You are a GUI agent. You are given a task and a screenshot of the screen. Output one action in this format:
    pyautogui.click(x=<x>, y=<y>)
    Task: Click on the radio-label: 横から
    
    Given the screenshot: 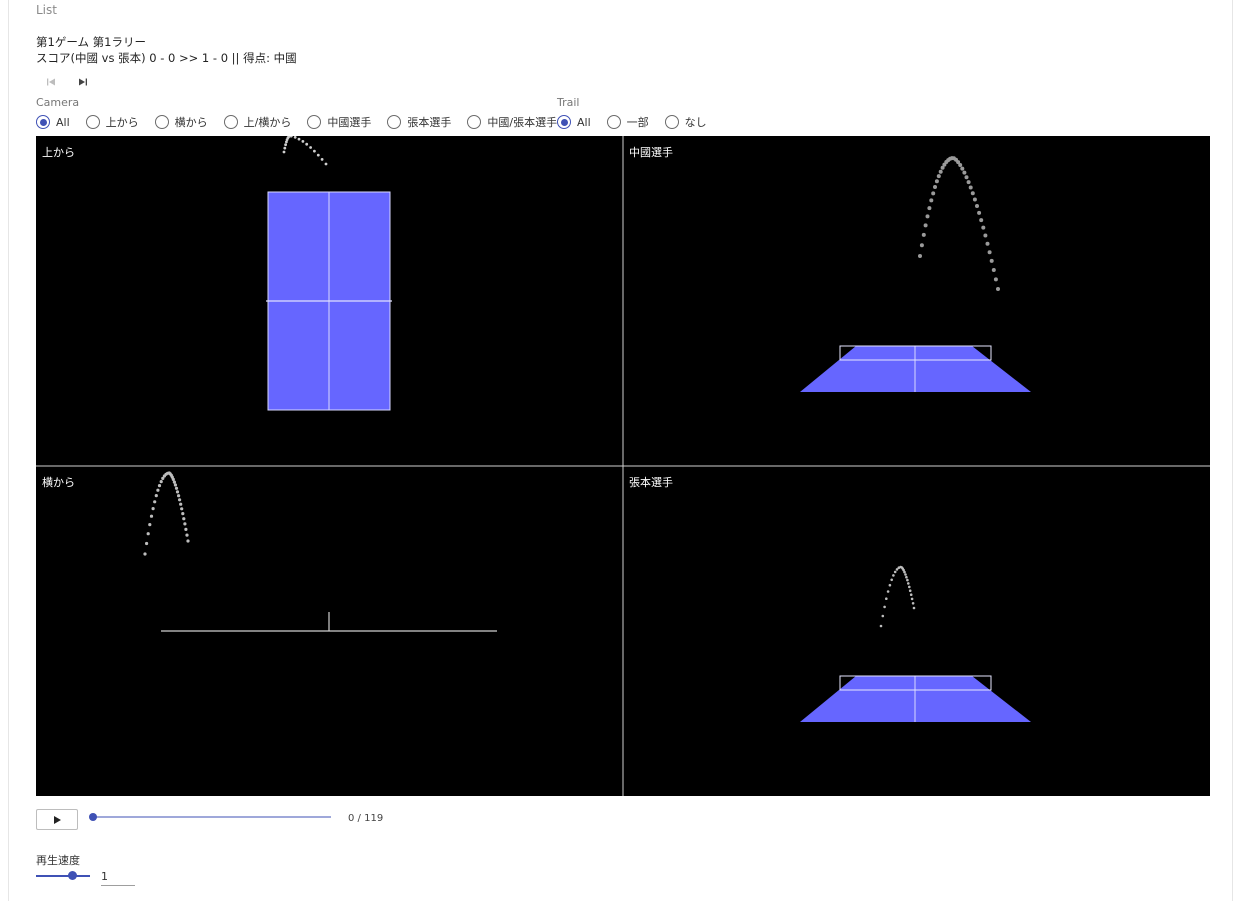 What is the action you would take?
    pyautogui.click(x=191, y=122)
    